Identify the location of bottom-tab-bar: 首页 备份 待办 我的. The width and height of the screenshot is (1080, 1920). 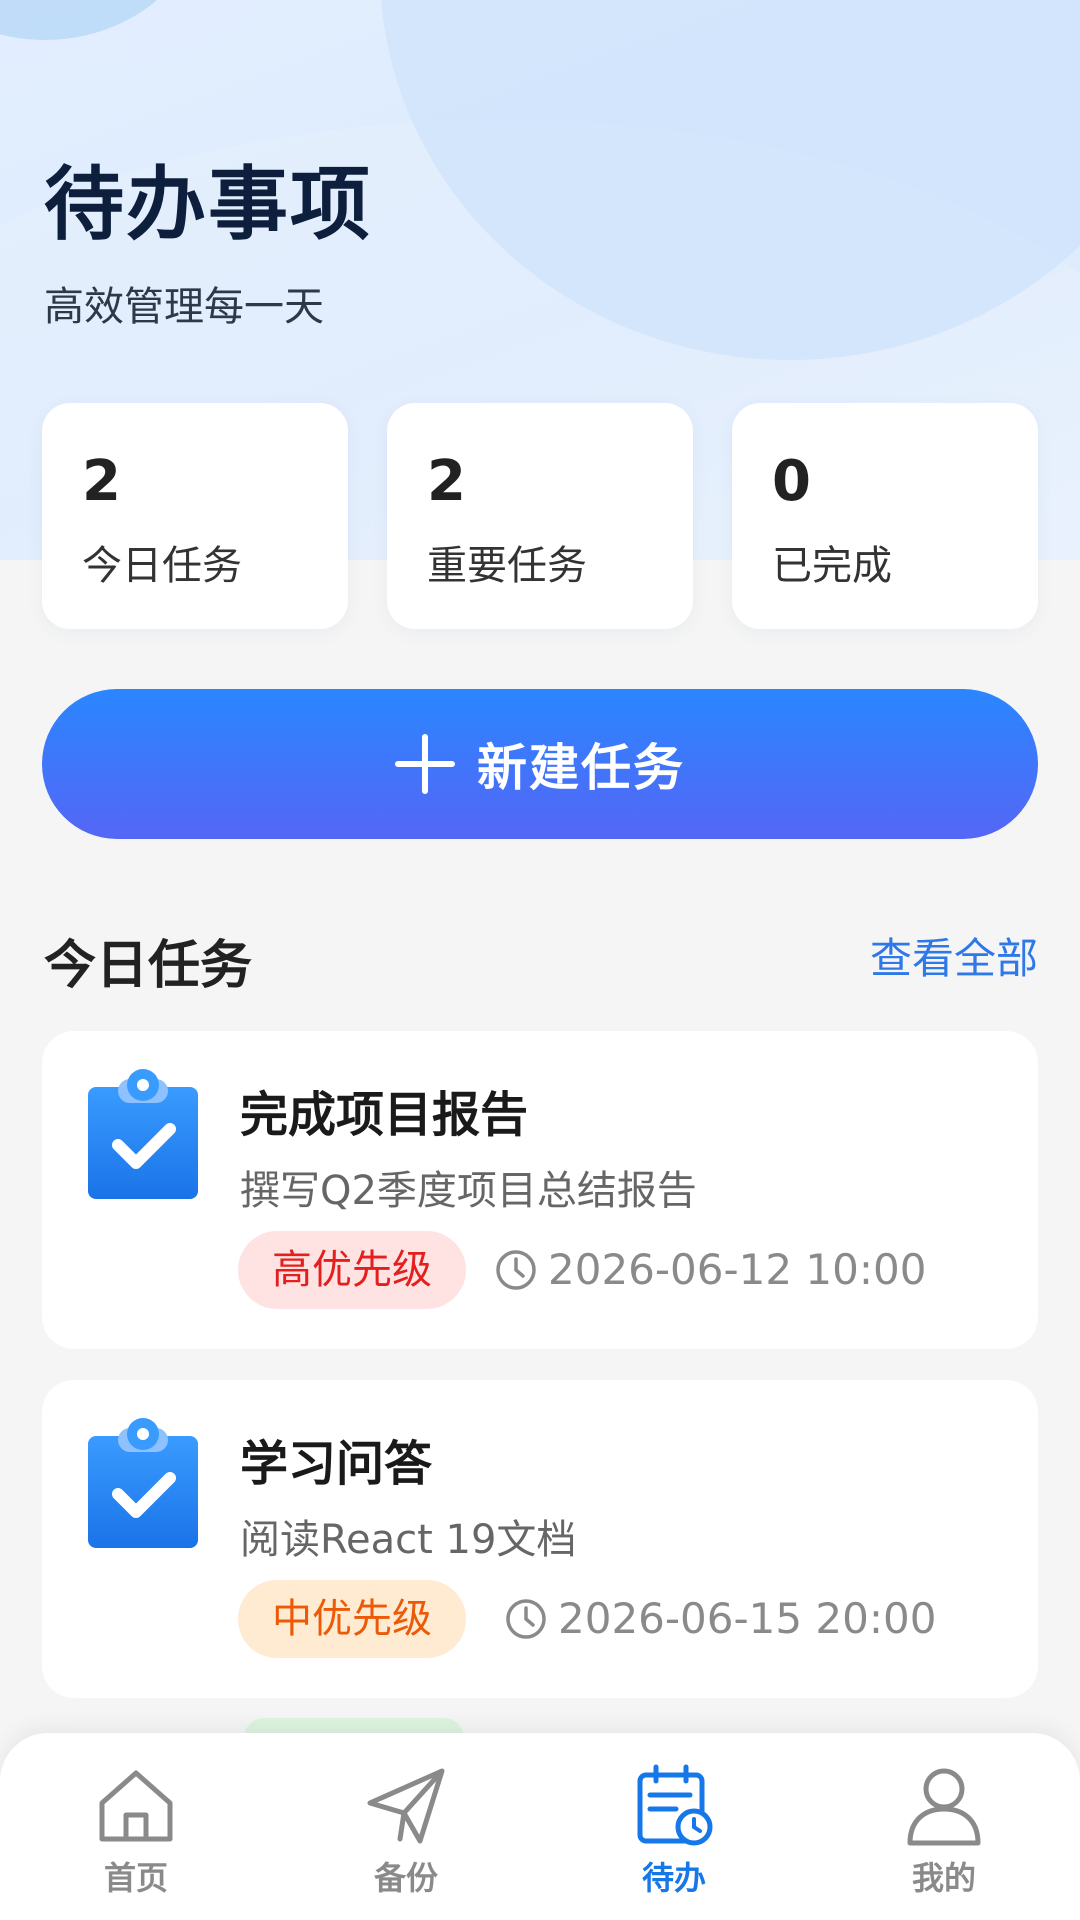
(540, 1826).